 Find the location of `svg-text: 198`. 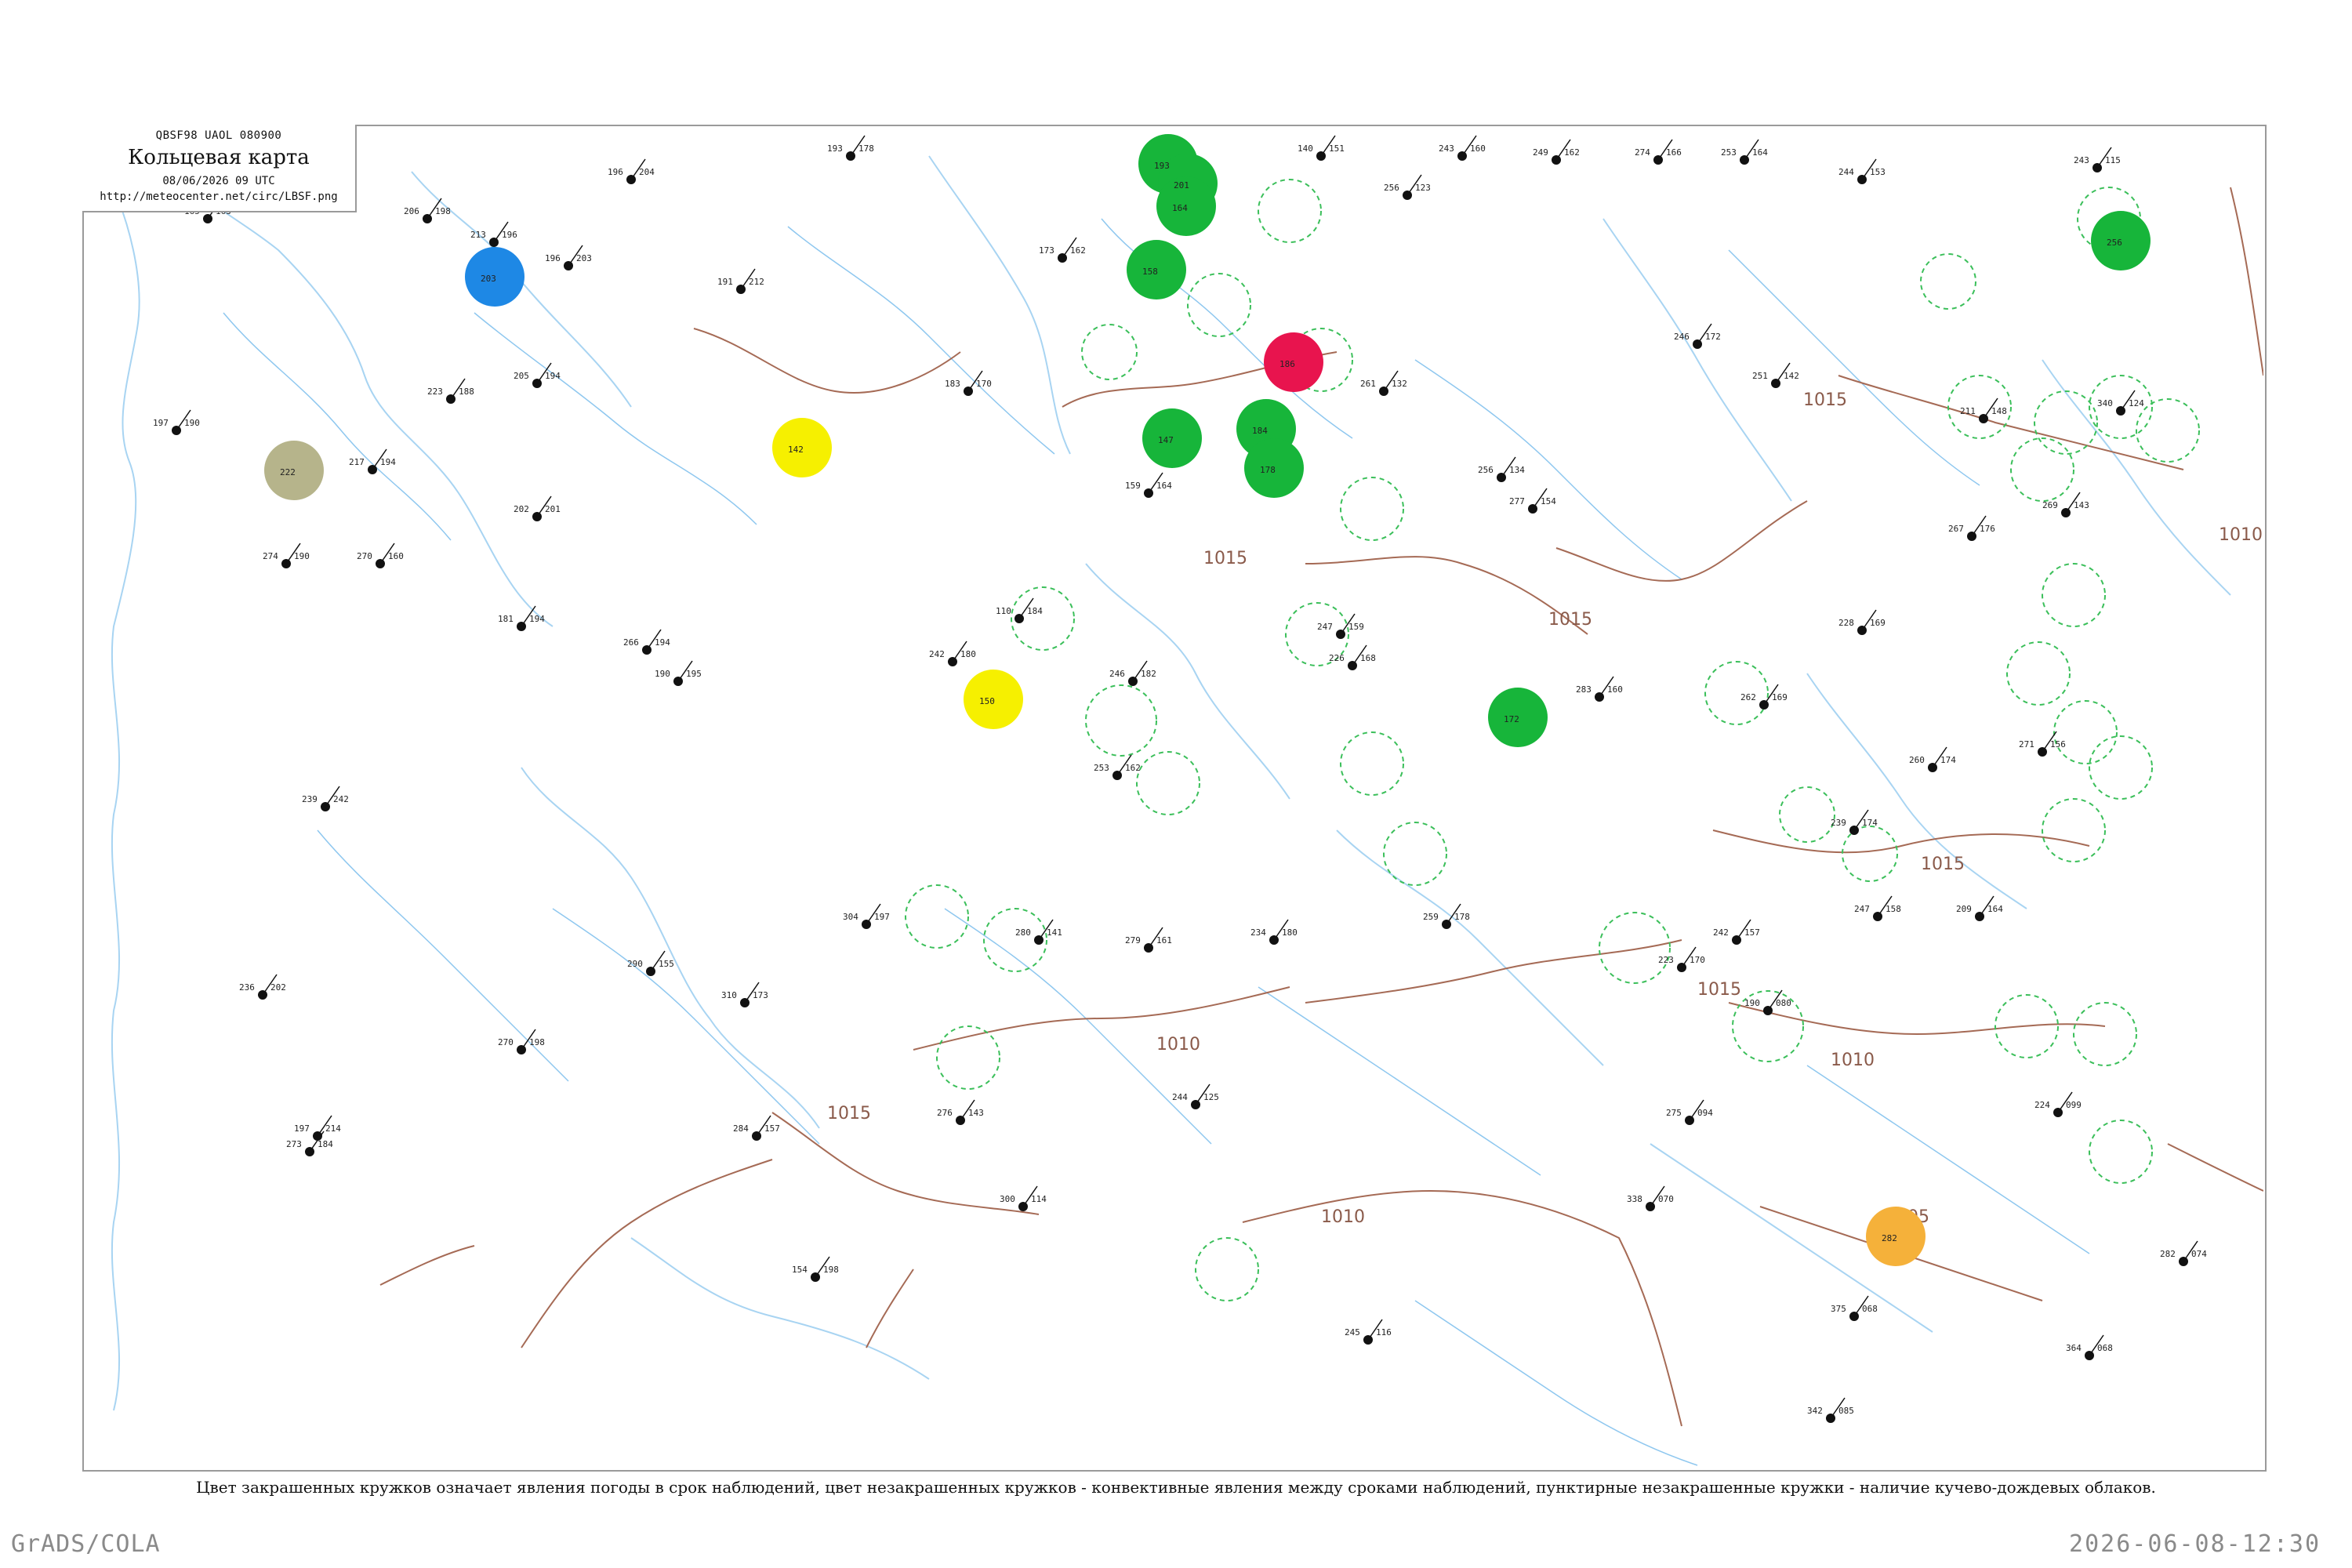

svg-text: 198 is located at coordinates (537, 1042).